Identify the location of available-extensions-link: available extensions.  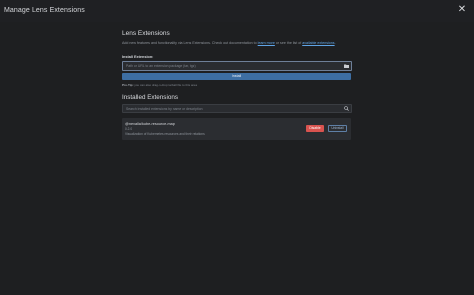
(318, 43).